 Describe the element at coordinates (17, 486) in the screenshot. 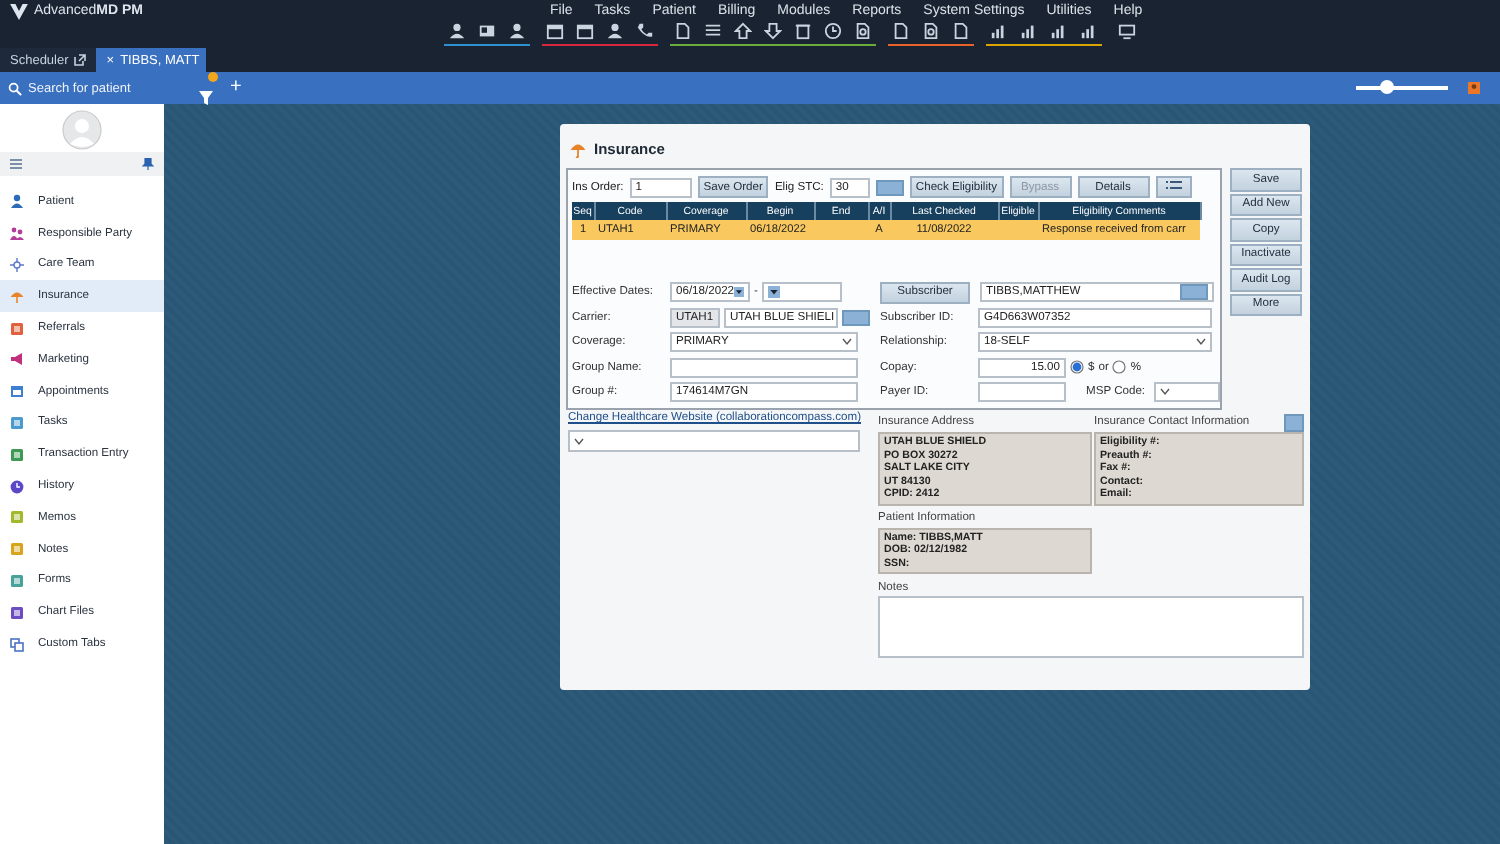

I see `history-icon` at that location.